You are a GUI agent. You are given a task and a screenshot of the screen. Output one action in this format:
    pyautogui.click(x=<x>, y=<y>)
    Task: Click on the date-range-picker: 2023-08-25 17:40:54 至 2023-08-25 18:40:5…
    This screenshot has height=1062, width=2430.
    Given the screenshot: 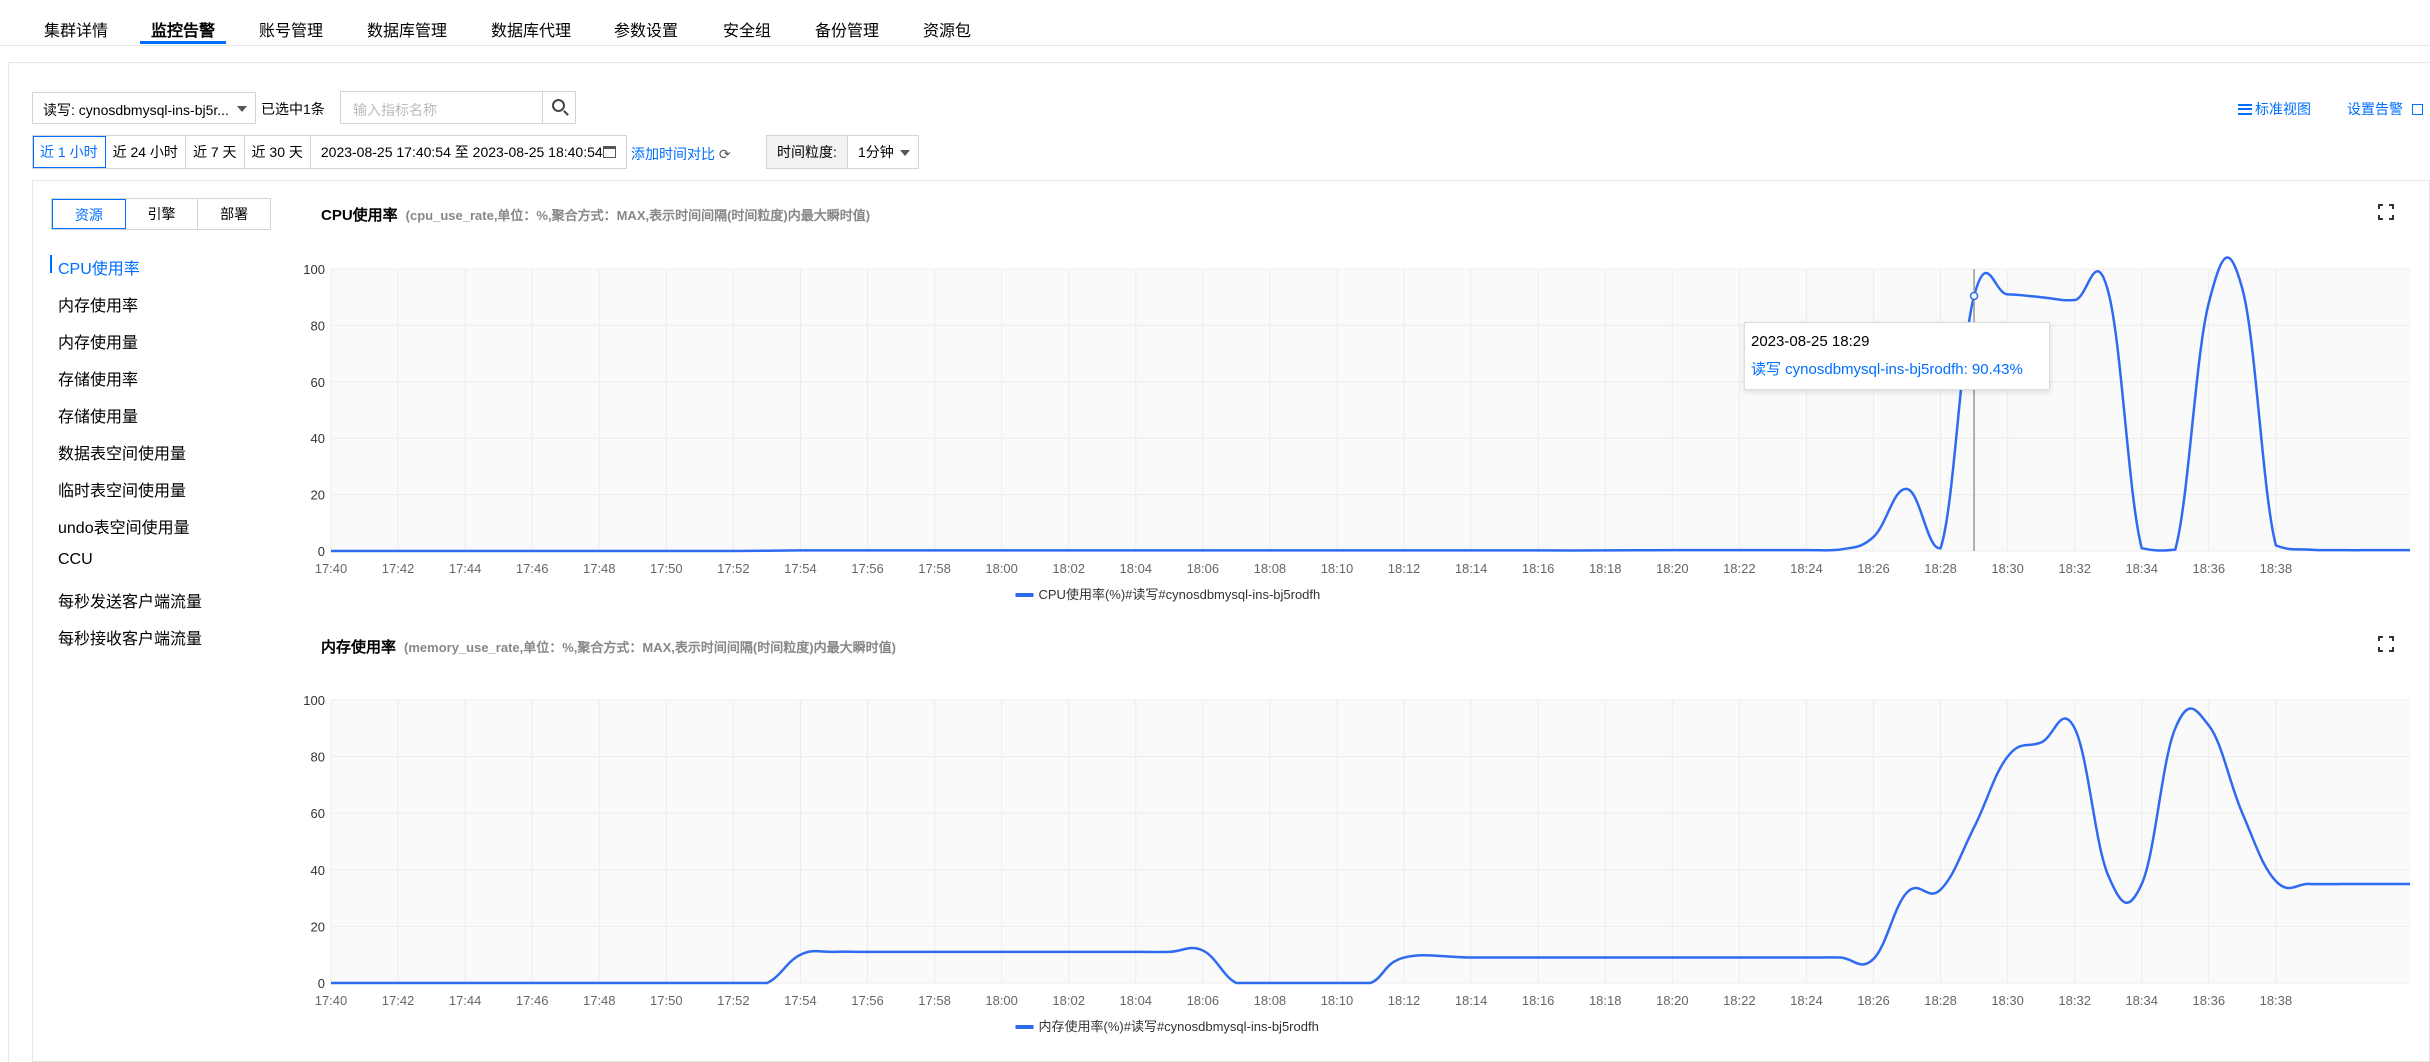 What is the action you would take?
    pyautogui.click(x=468, y=152)
    